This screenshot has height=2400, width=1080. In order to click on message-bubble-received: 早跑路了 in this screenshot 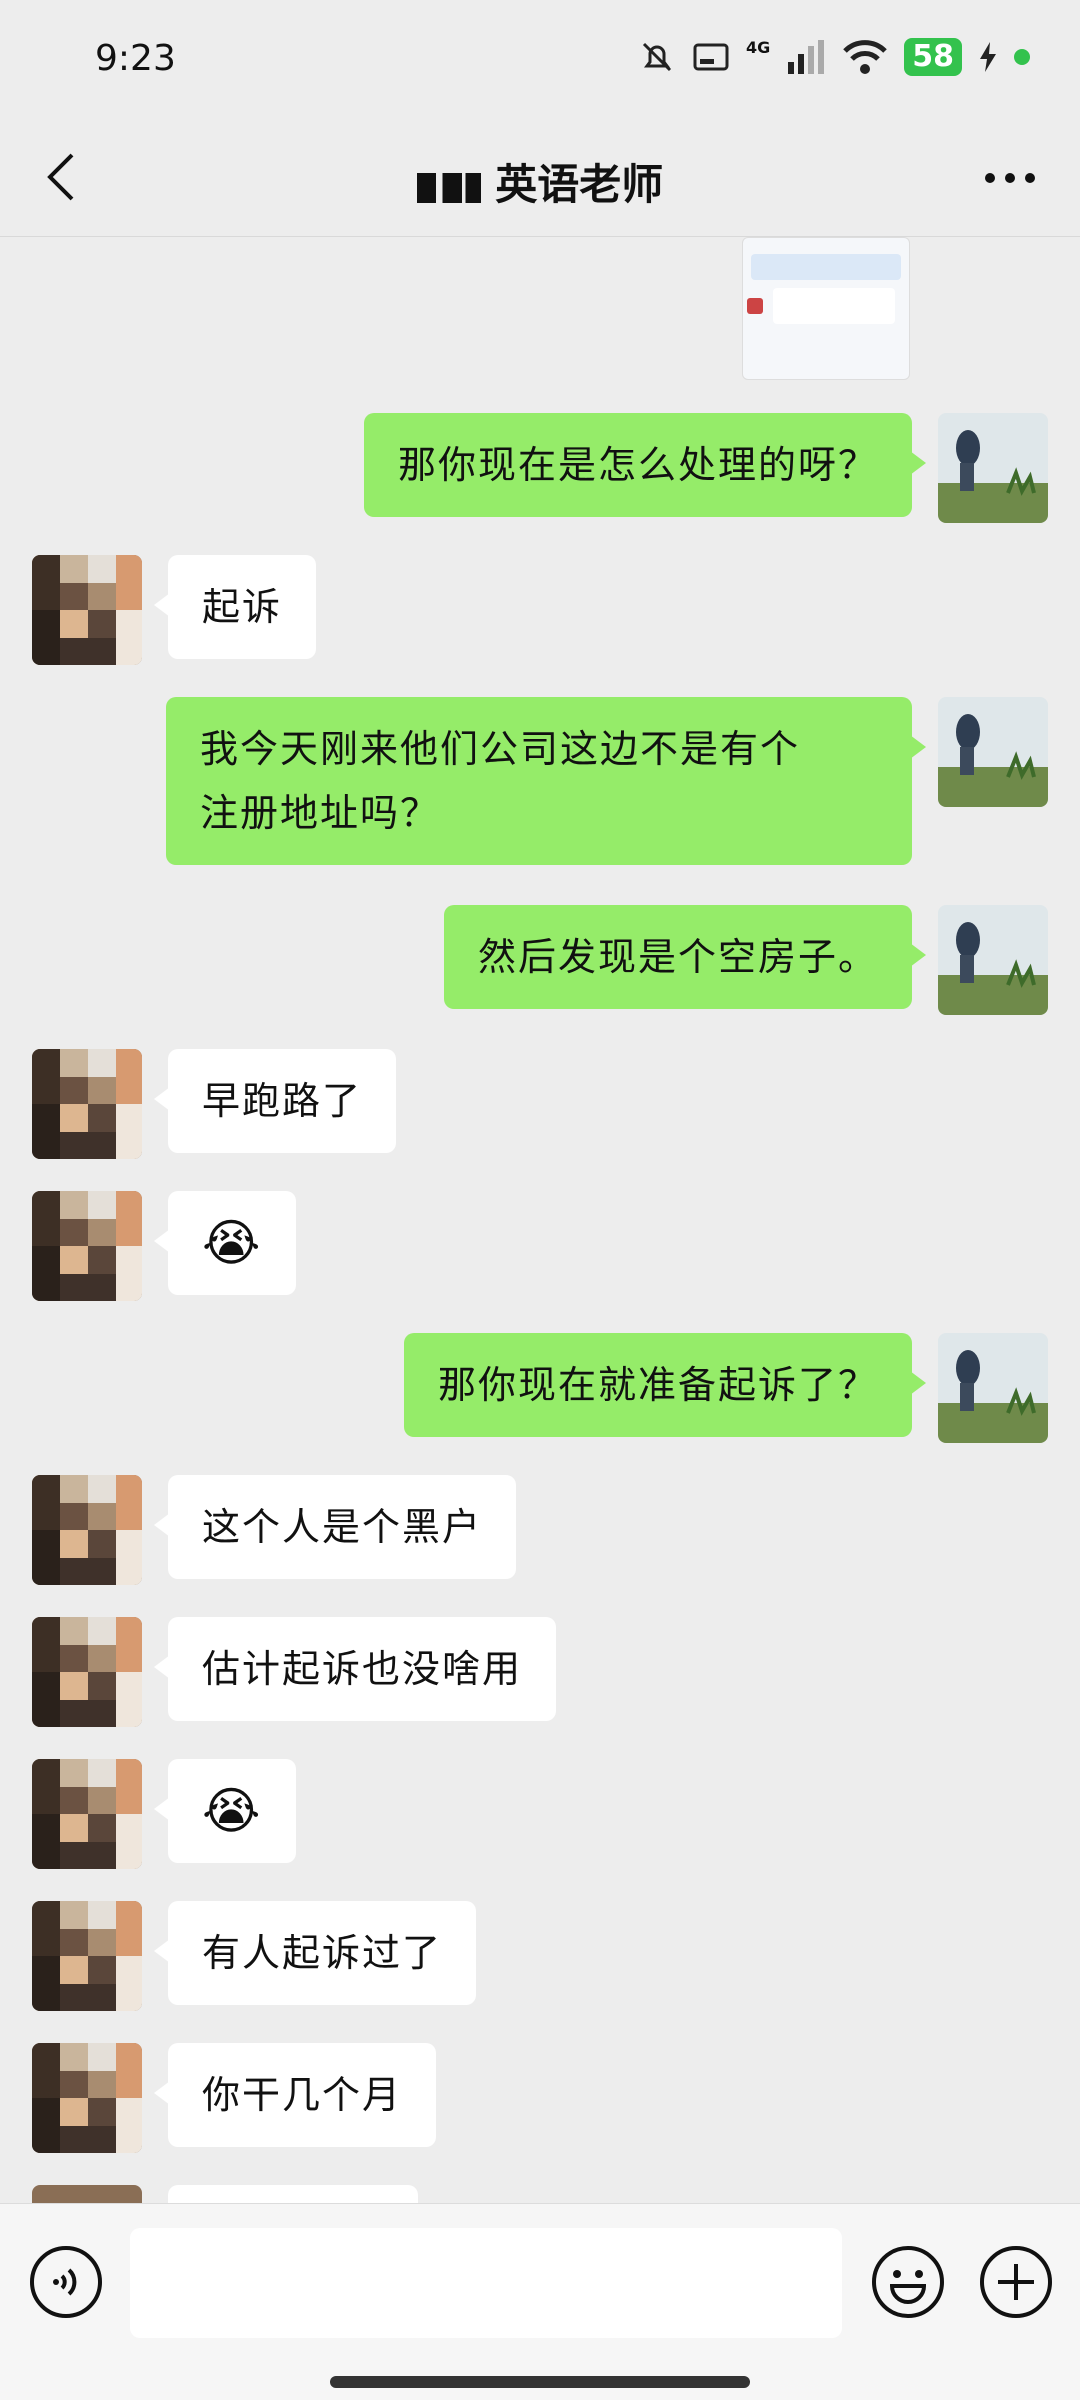, I will do `click(275, 1101)`.